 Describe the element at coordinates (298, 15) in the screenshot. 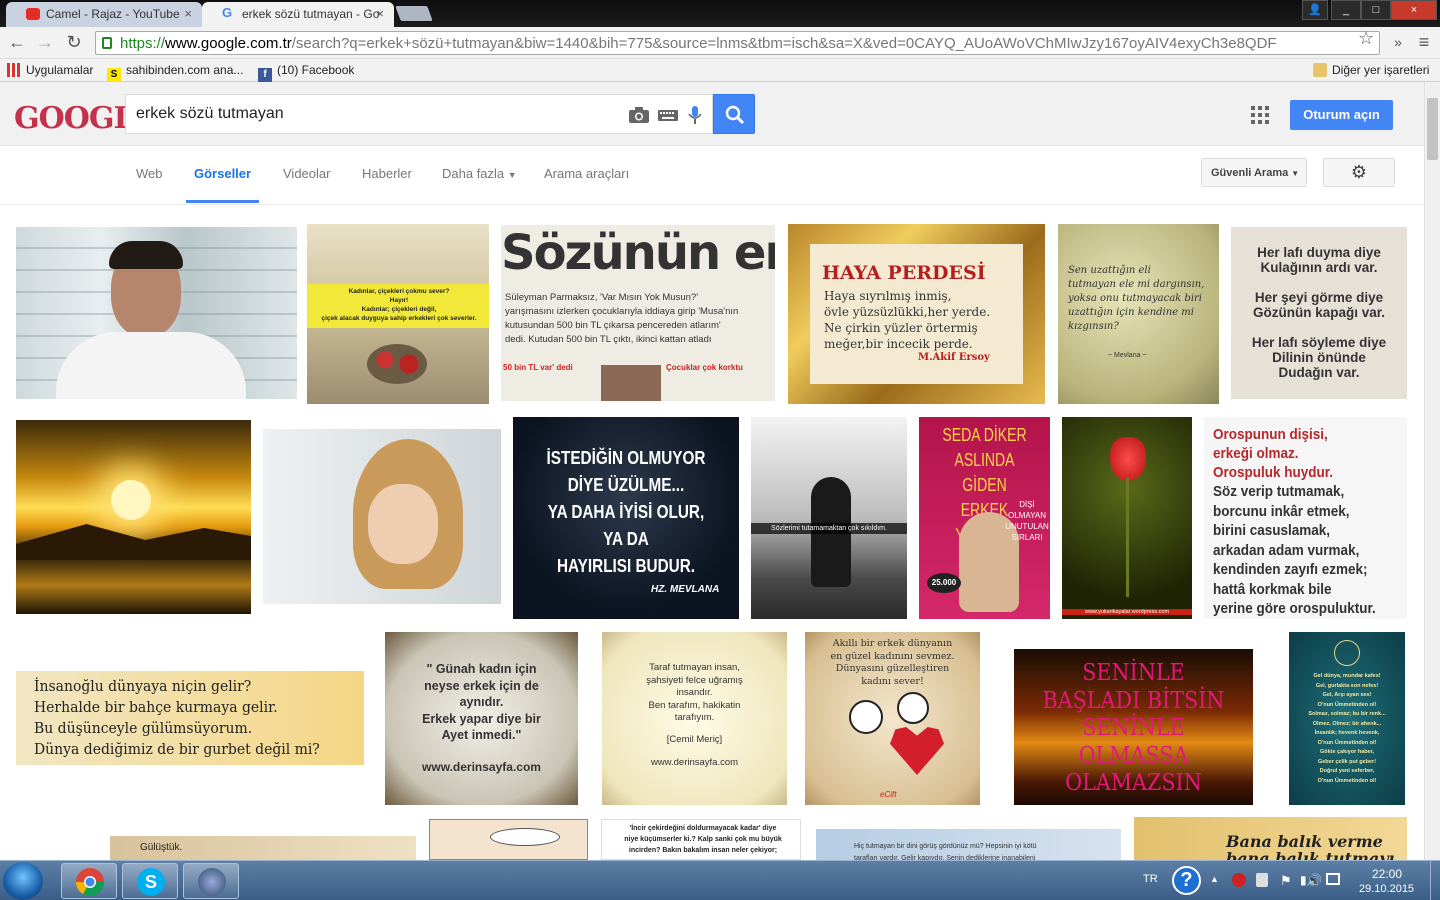

I see `tab-google-search: G erkek sözü tutmayan - Go ×` at that location.